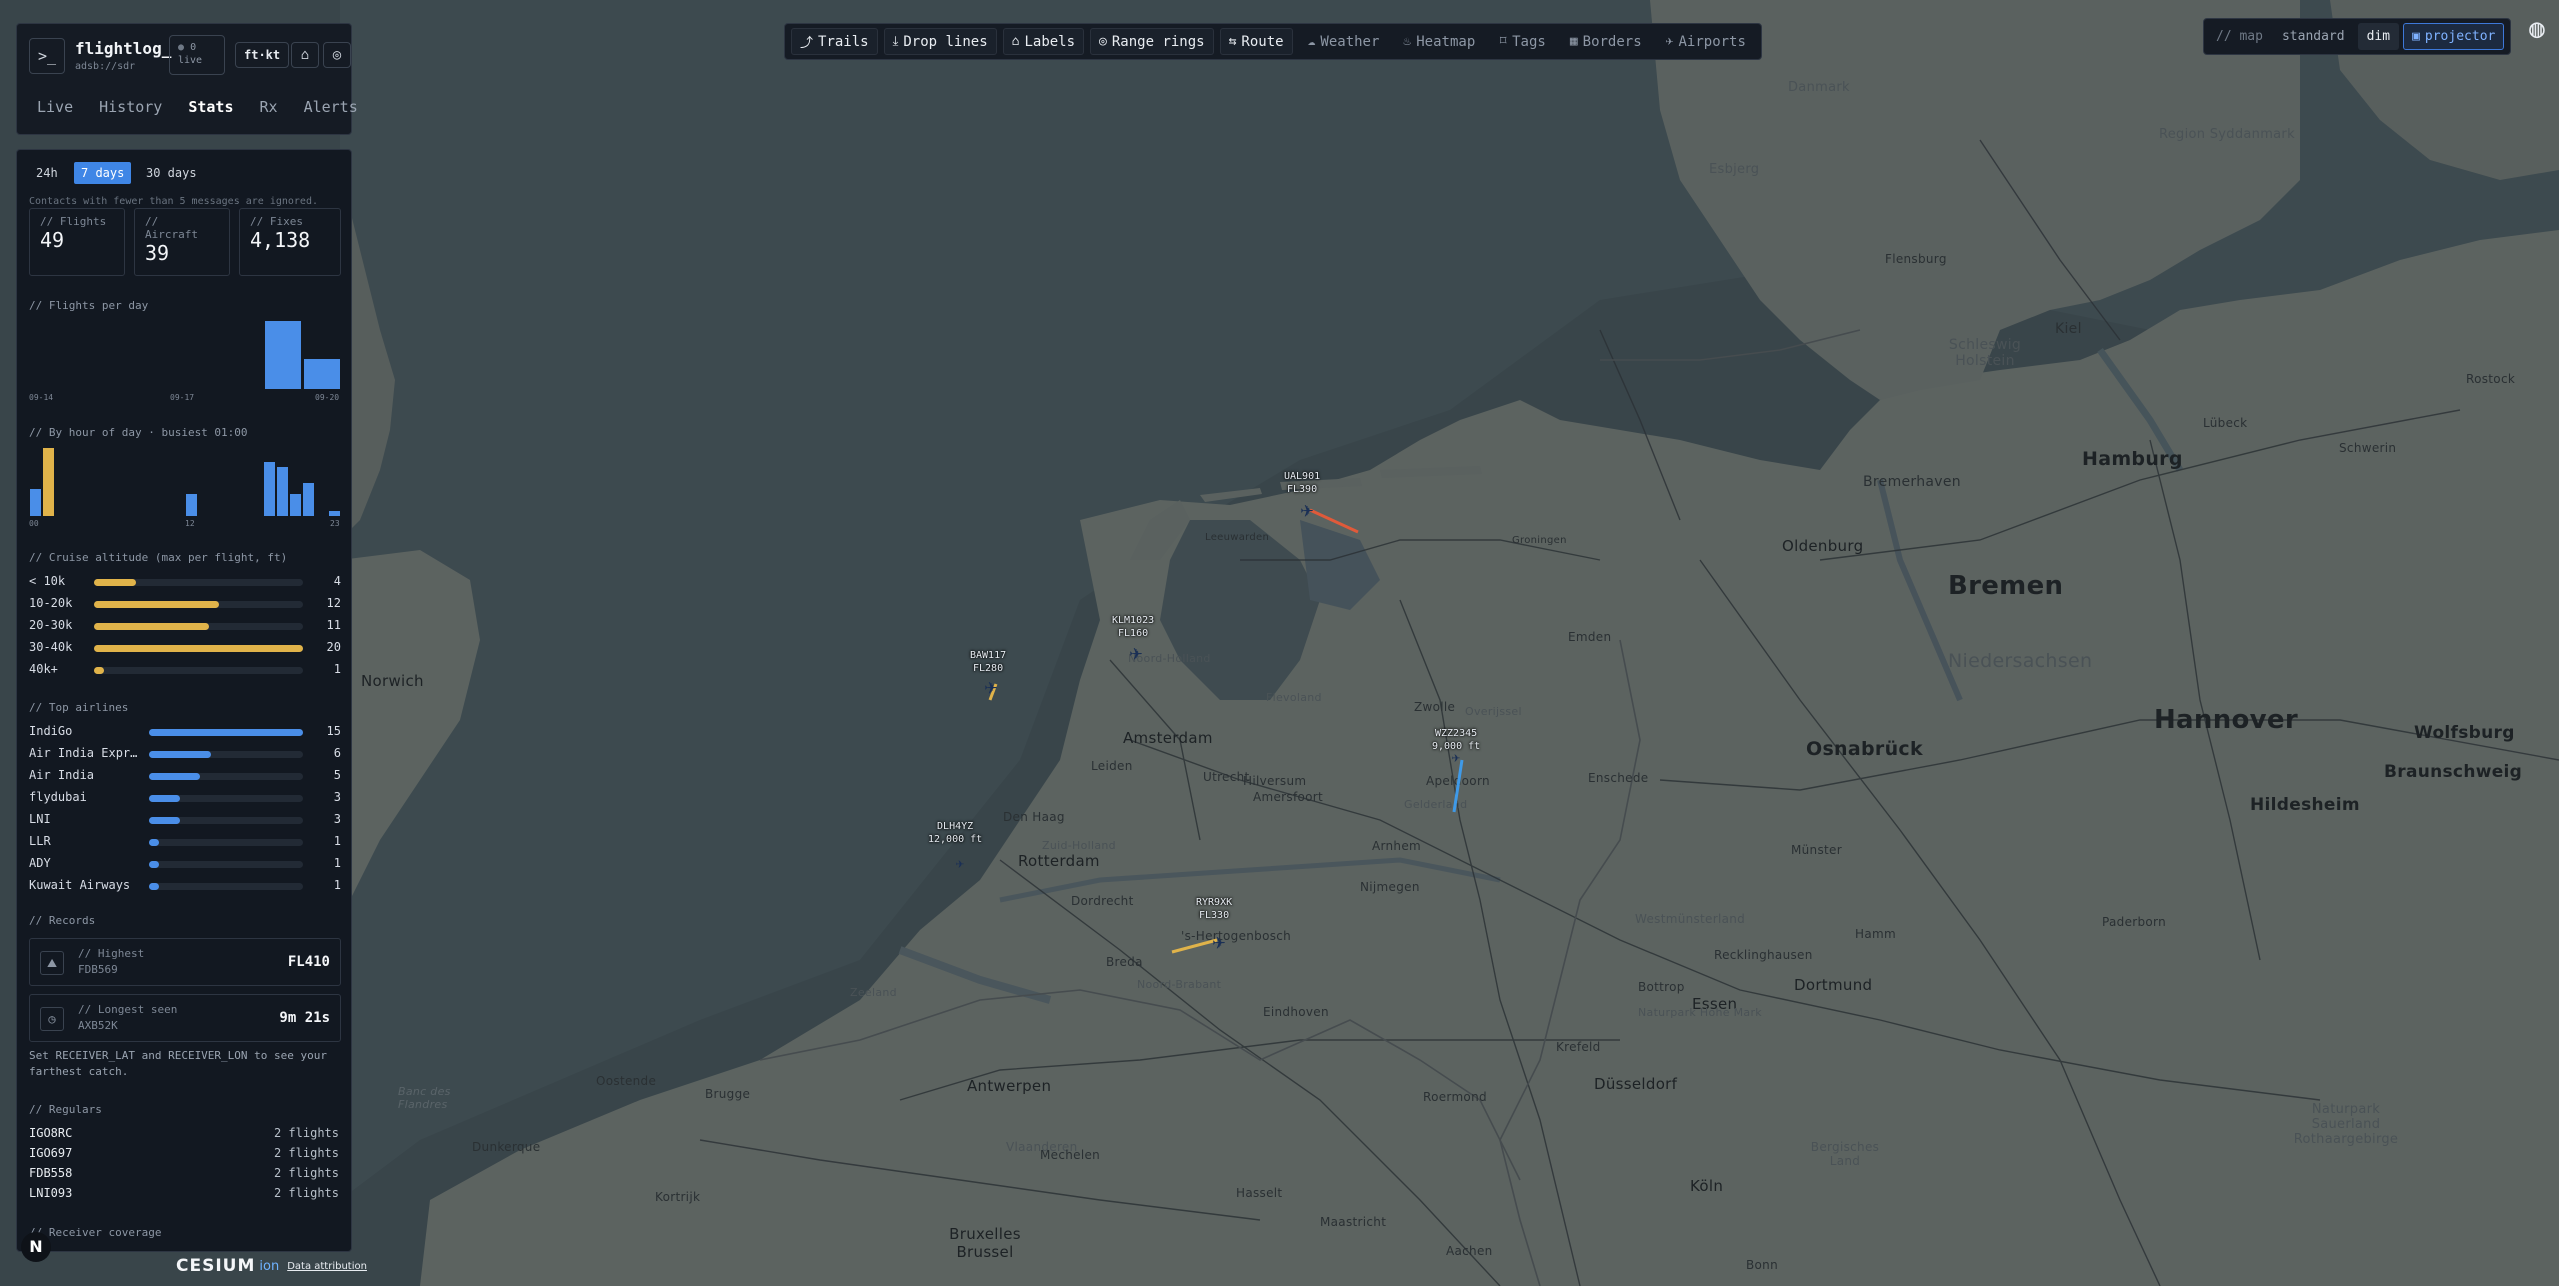  What do you see at coordinates (36, 1247) in the screenshot?
I see `north-compass-button: N` at bounding box center [36, 1247].